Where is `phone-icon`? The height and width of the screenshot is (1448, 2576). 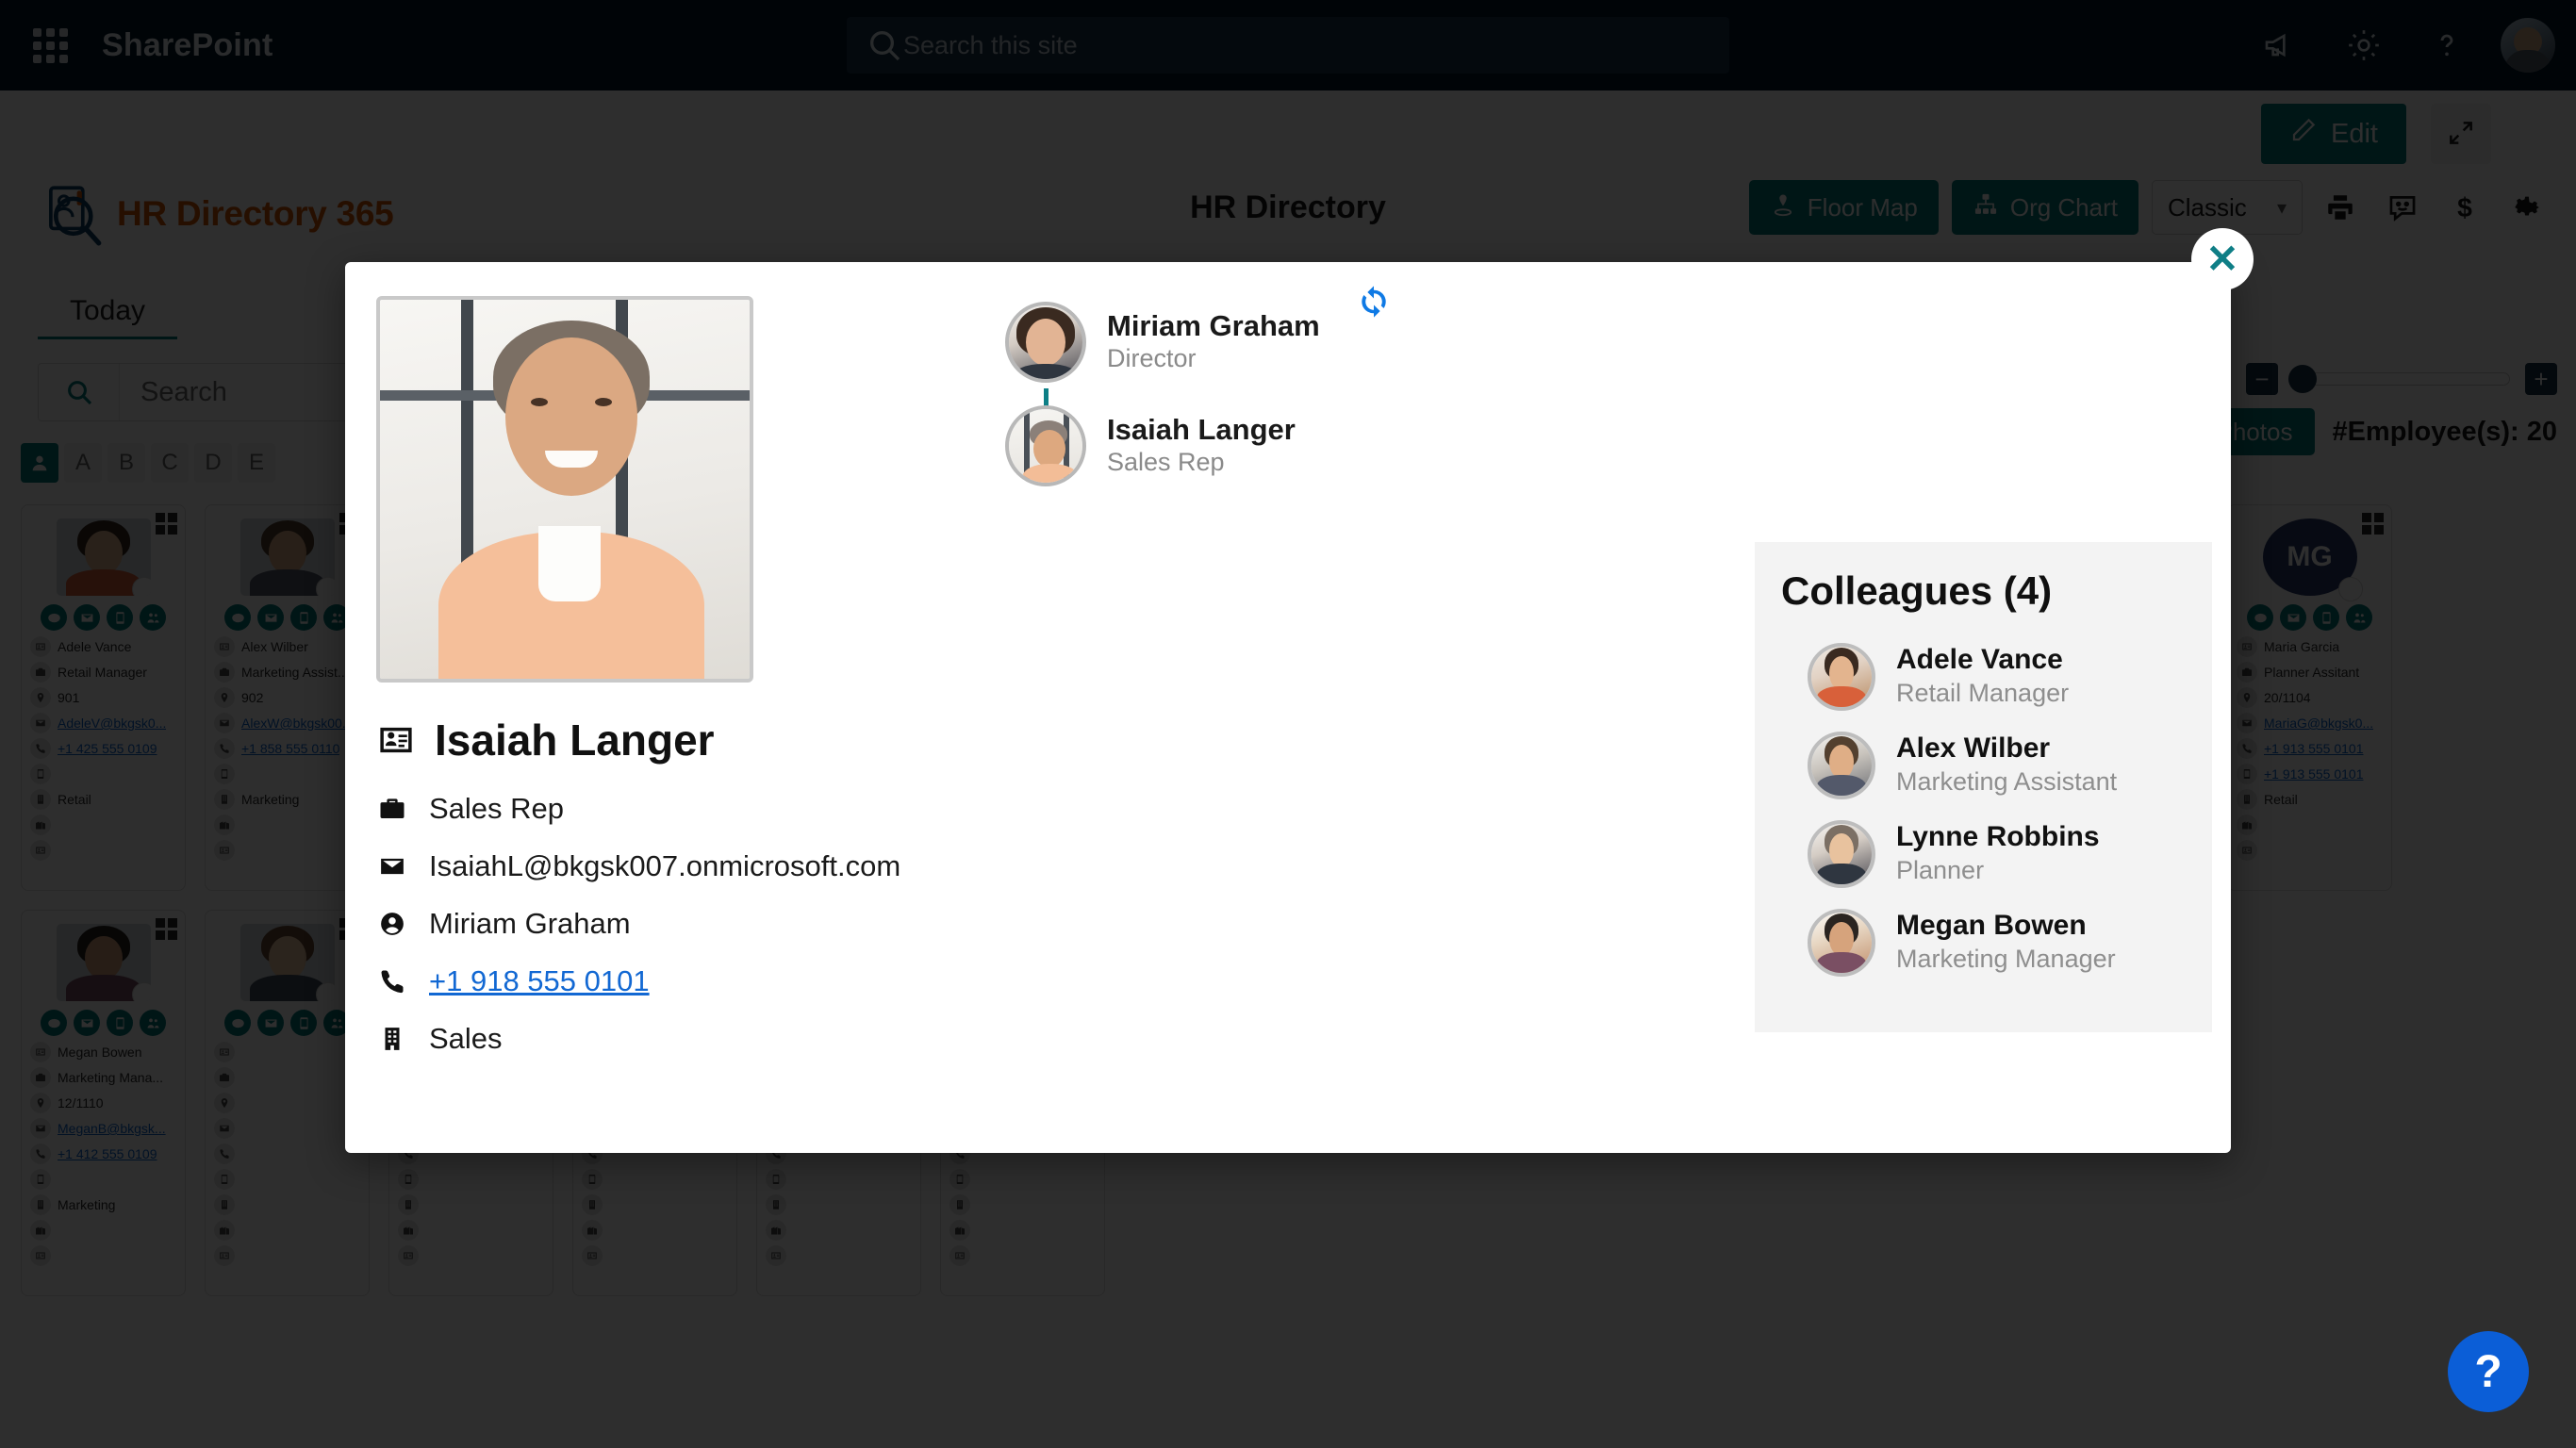 phone-icon is located at coordinates (392, 981).